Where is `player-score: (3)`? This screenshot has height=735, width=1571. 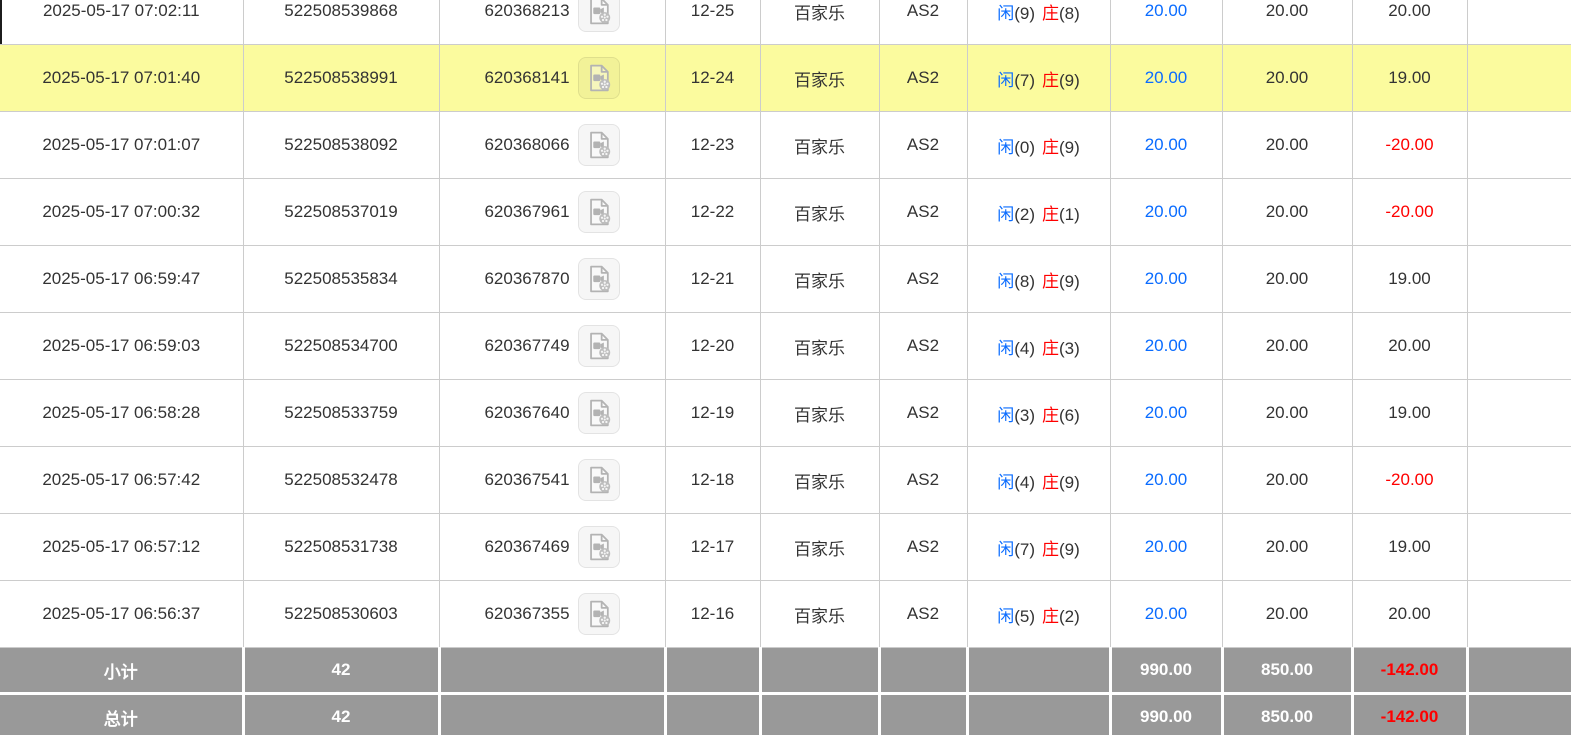 player-score: (3) is located at coordinates (1024, 415).